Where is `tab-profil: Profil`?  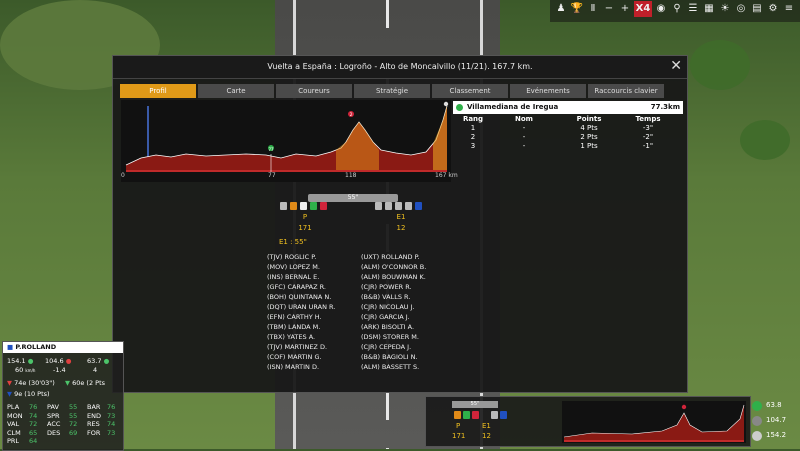
tab-profil: Profil is located at coordinates (158, 91).